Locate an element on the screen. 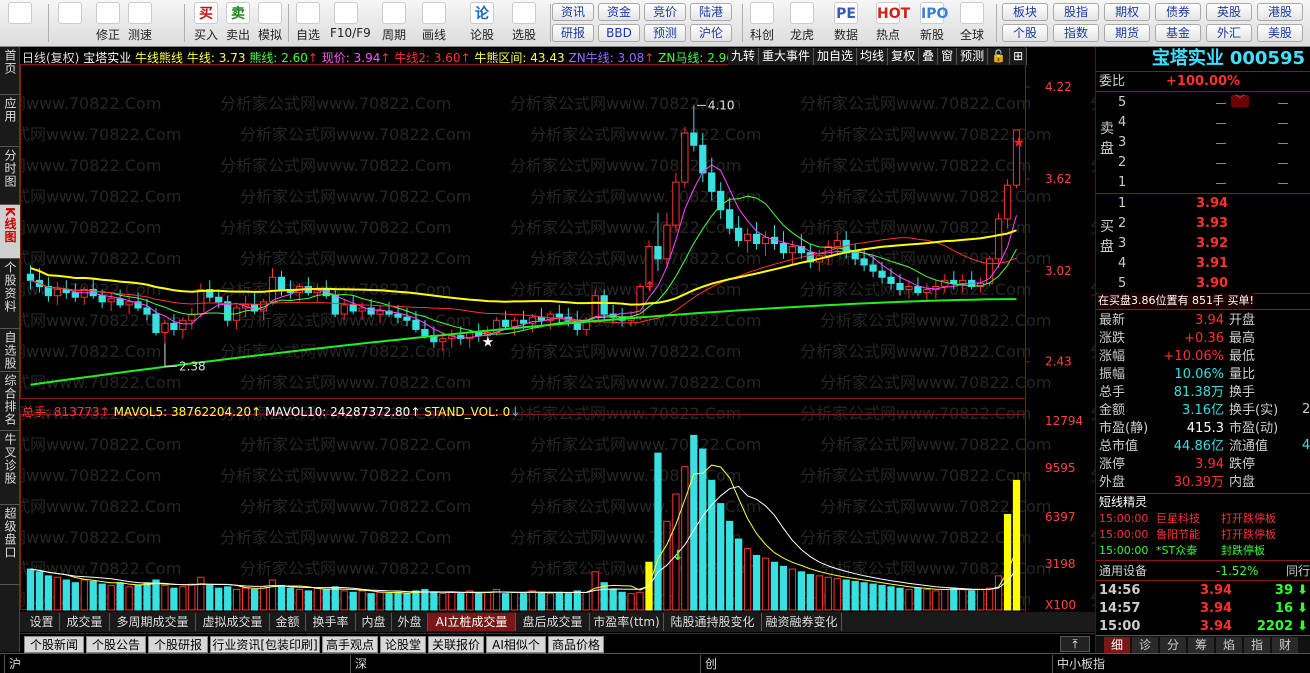  left-nav-分时图: 分时图 is located at coordinates (10, 176).